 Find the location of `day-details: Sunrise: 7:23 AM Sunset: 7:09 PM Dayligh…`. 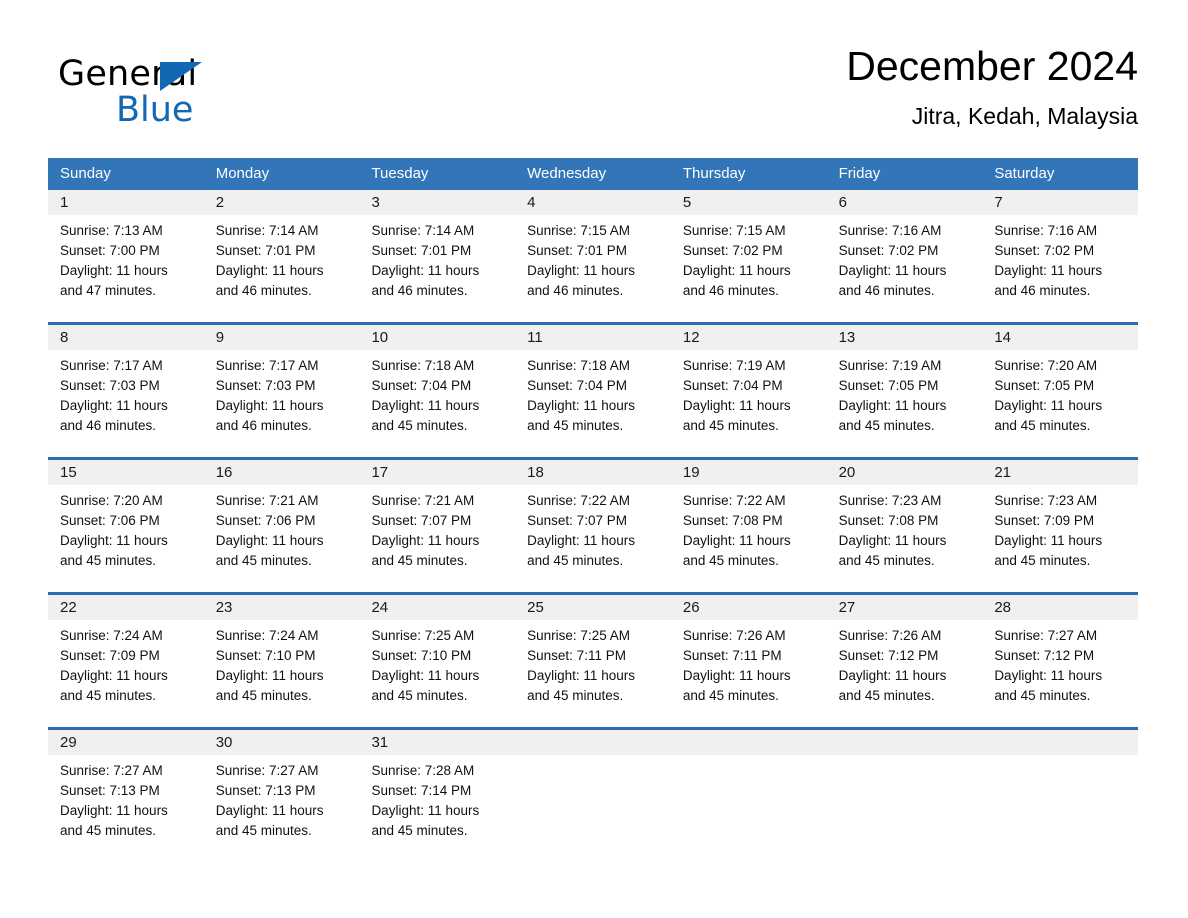

day-details: Sunrise: 7:23 AM Sunset: 7:09 PM Dayligh… is located at coordinates (1060, 528).